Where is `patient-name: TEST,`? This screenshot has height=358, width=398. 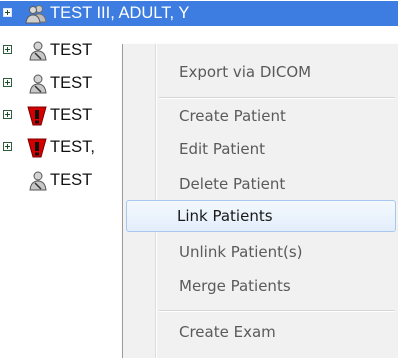 patient-name: TEST, is located at coordinates (72, 147).